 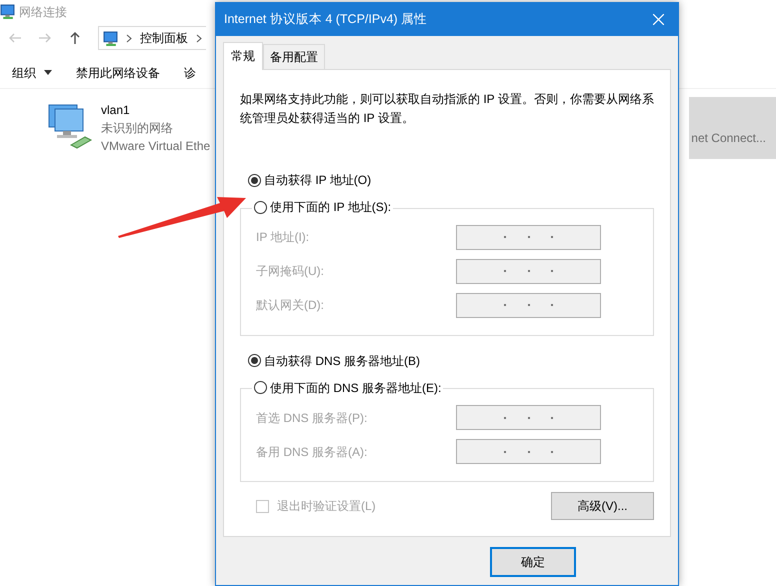 I want to click on field-label: IP 地址(I):, so click(x=283, y=237).